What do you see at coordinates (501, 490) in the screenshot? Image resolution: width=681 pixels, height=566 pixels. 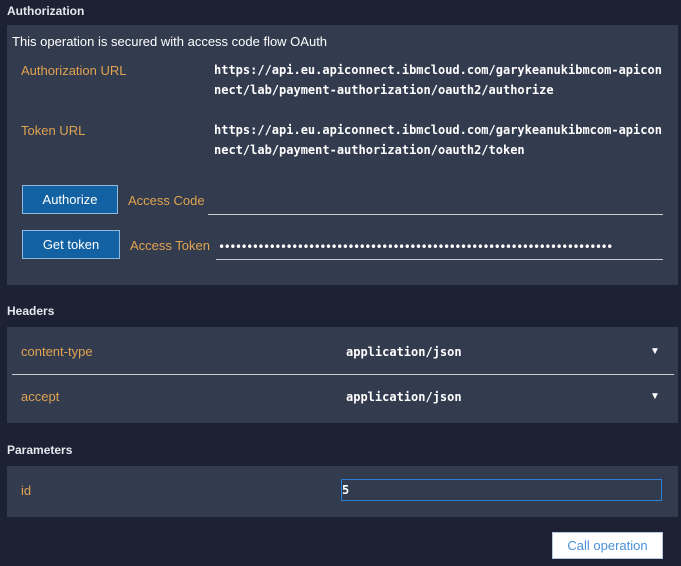 I see `id-param-input: 5` at bounding box center [501, 490].